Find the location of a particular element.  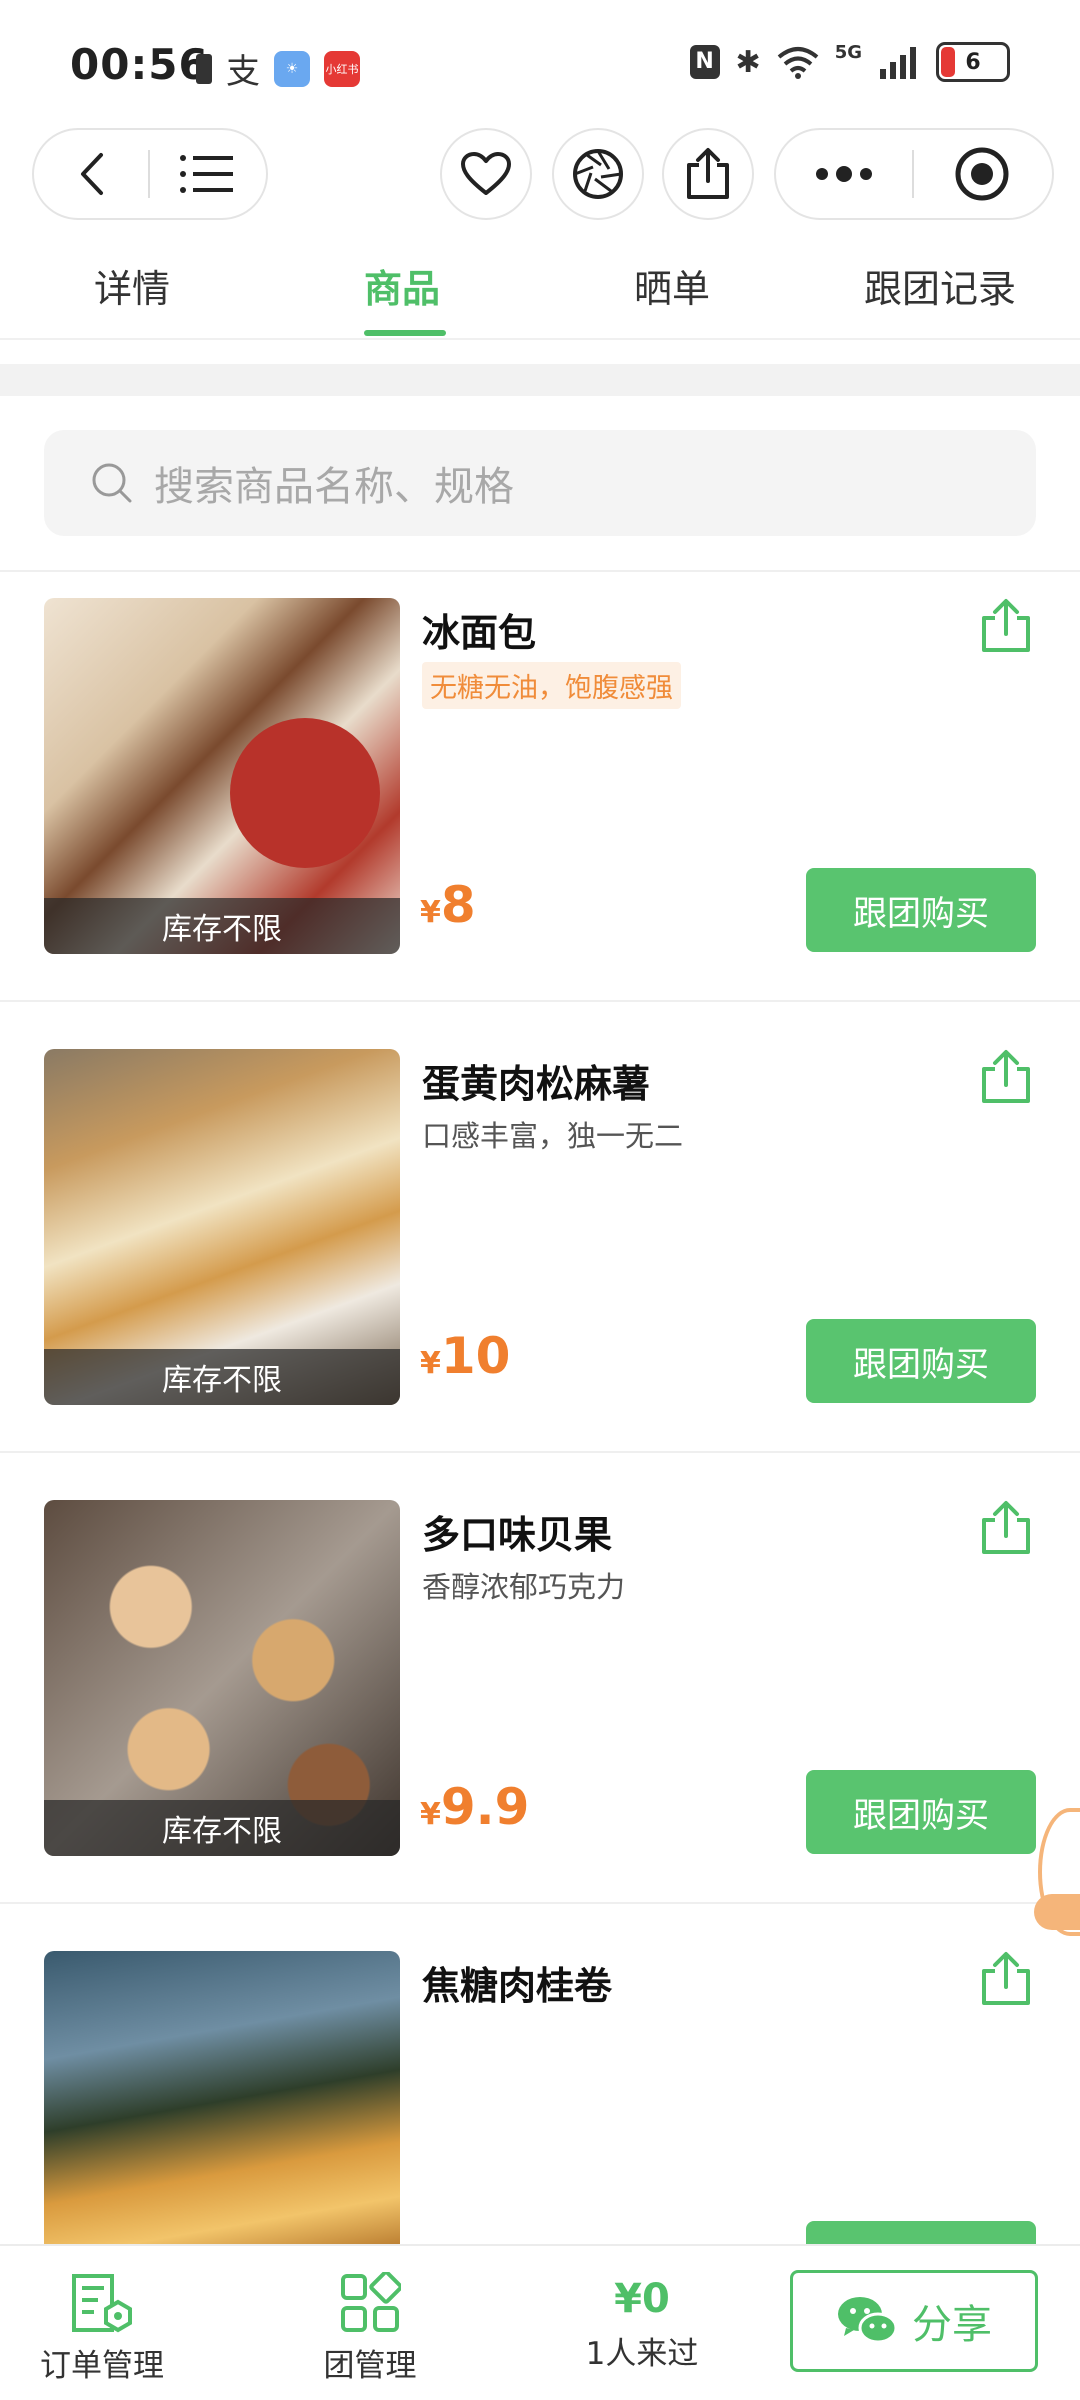

visitors-stats: ¥0 1人来过 is located at coordinates (642, 2324).